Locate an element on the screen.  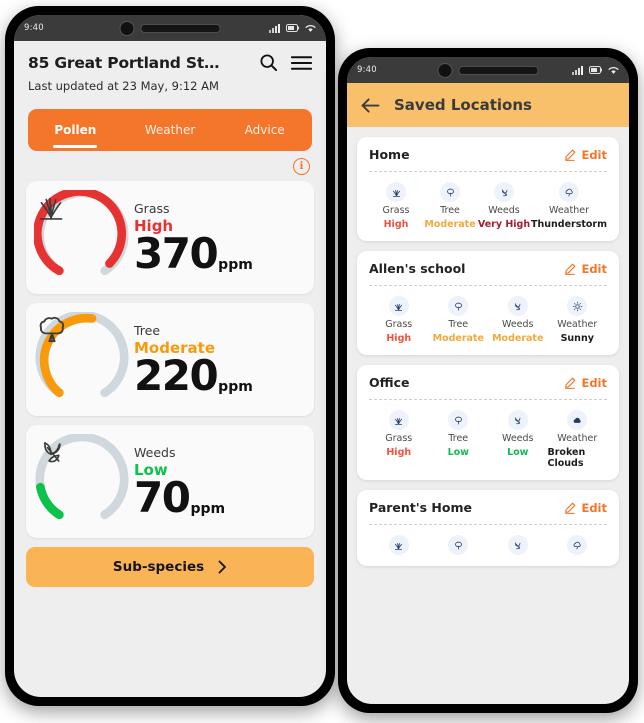
metric-level: Low is located at coordinates (458, 452).